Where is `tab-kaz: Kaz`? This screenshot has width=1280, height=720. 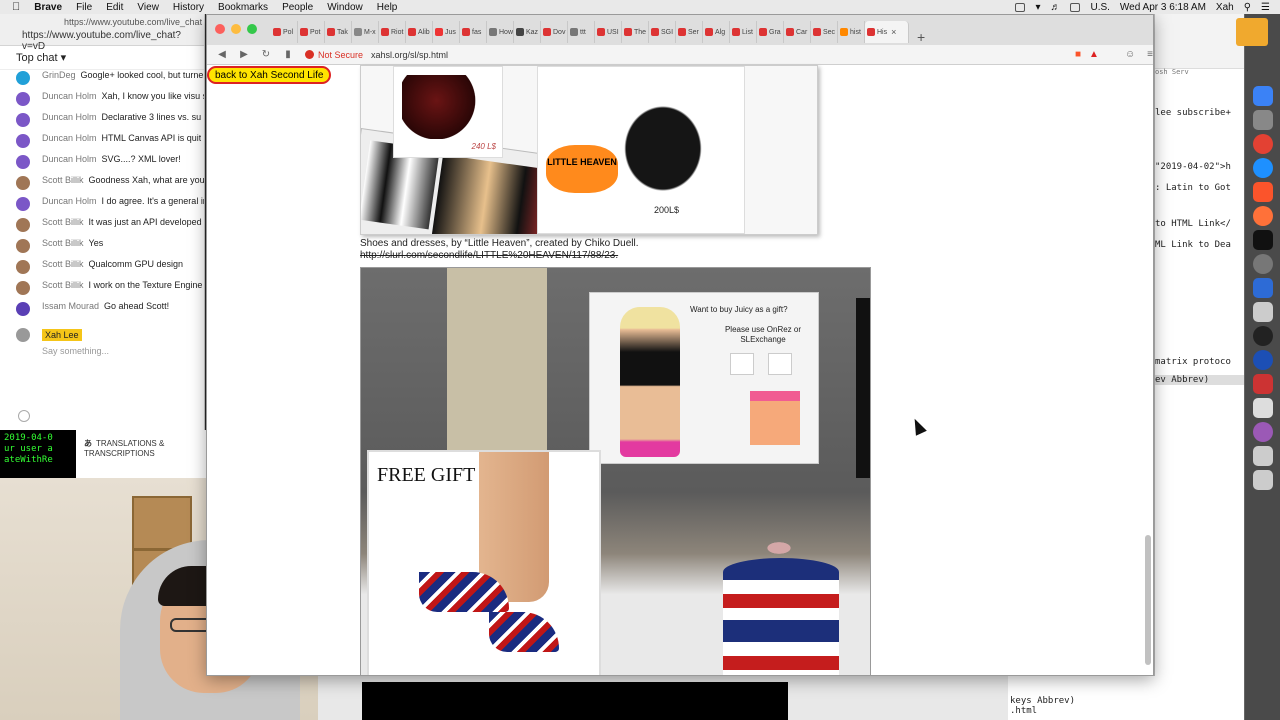
tab-kaz: Kaz is located at coordinates (527, 32).